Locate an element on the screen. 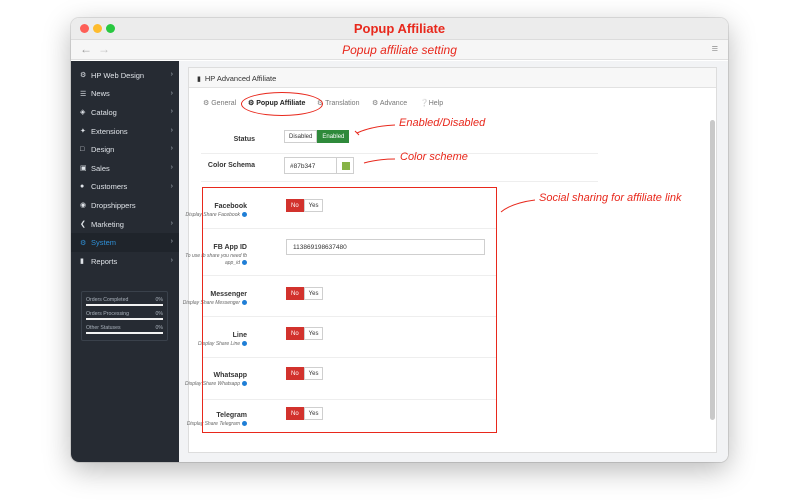 The width and height of the screenshot is (800, 500). sidebar-item-customers: ● Customers › is located at coordinates (125, 187).